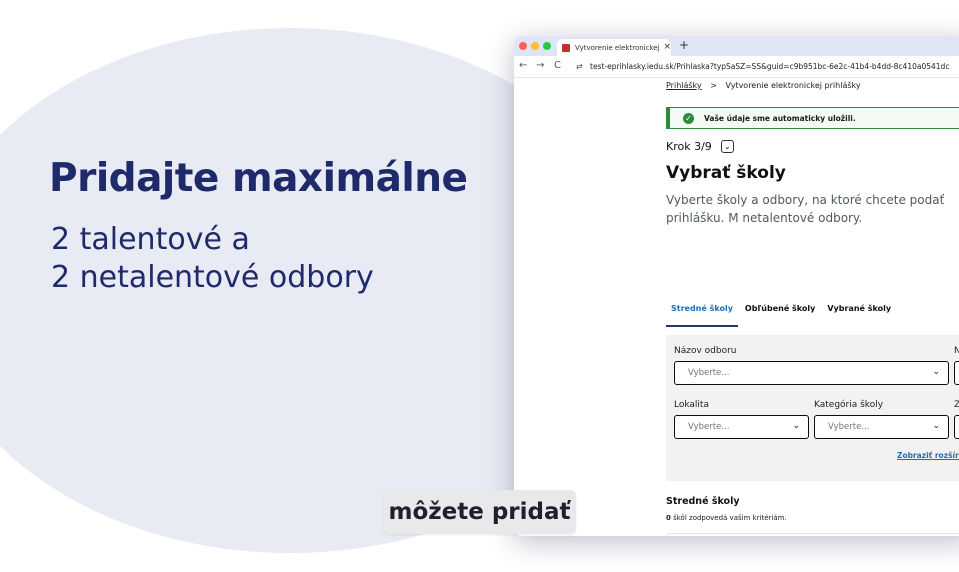 The image size is (959, 572). I want to click on tab-oblubene-skoly: Obľúbené školy, so click(780, 313).